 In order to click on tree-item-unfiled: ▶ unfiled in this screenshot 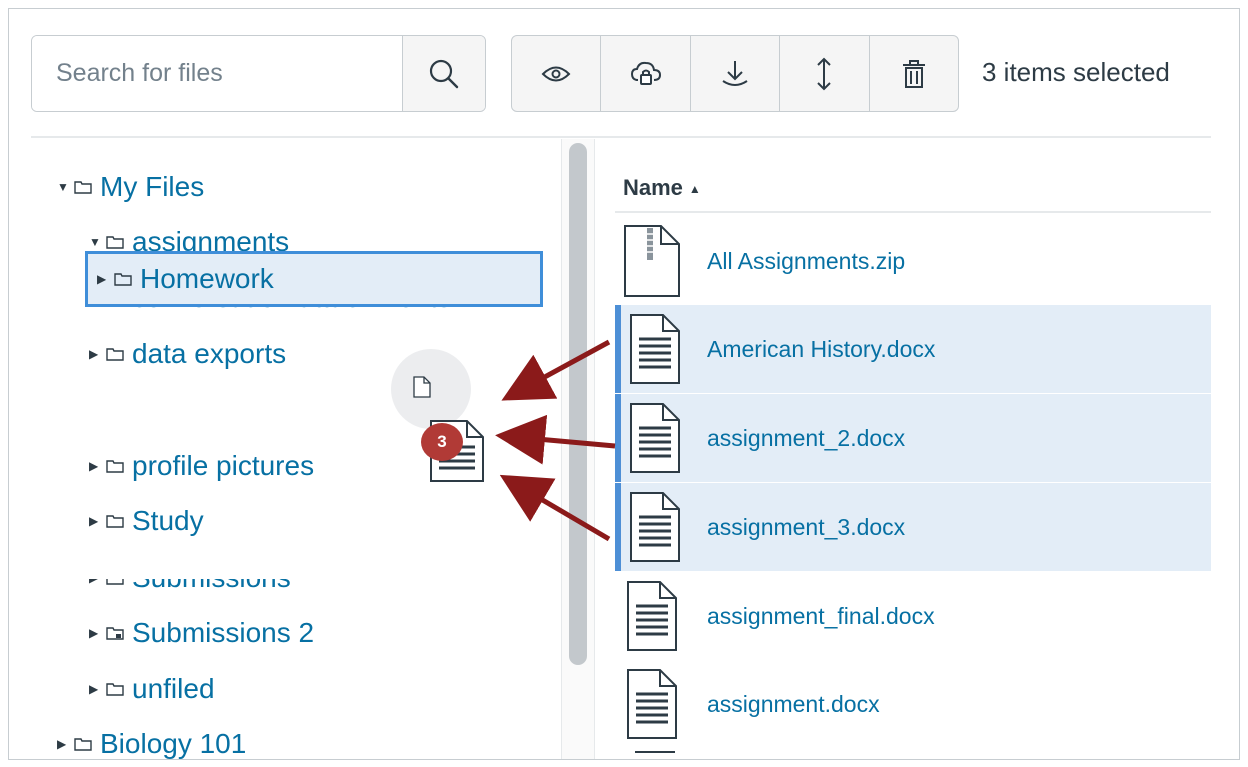, I will do `click(152, 689)`.